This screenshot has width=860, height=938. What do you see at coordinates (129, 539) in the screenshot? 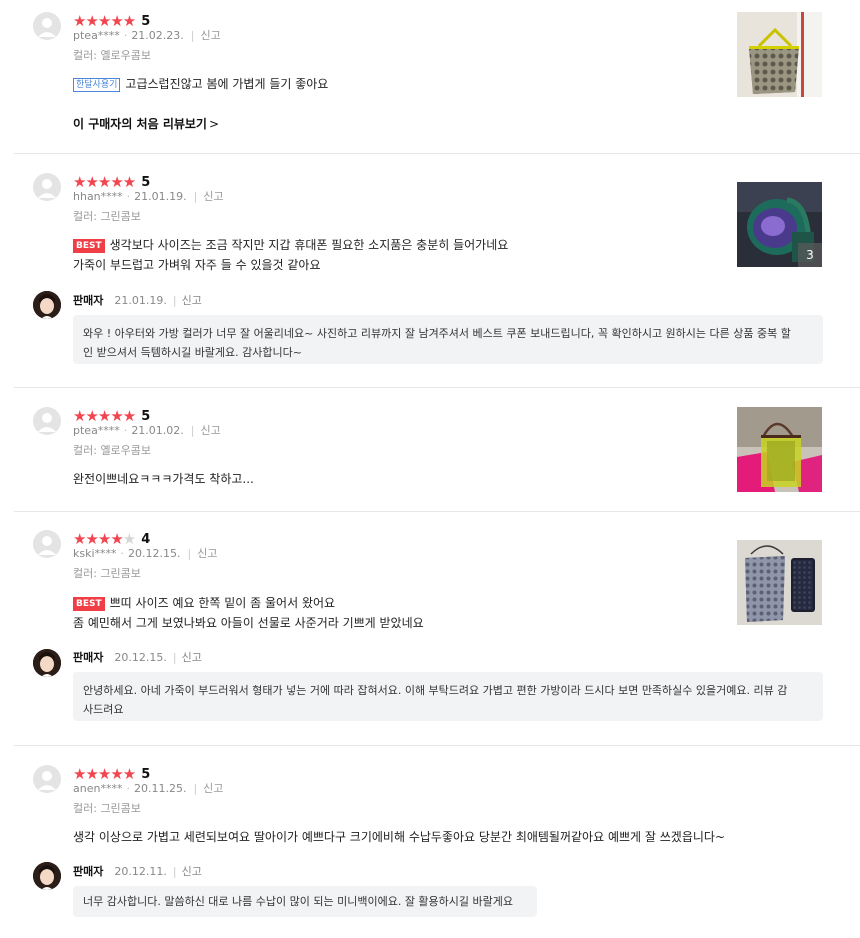
I see `star-empty-icon: ★` at bounding box center [129, 539].